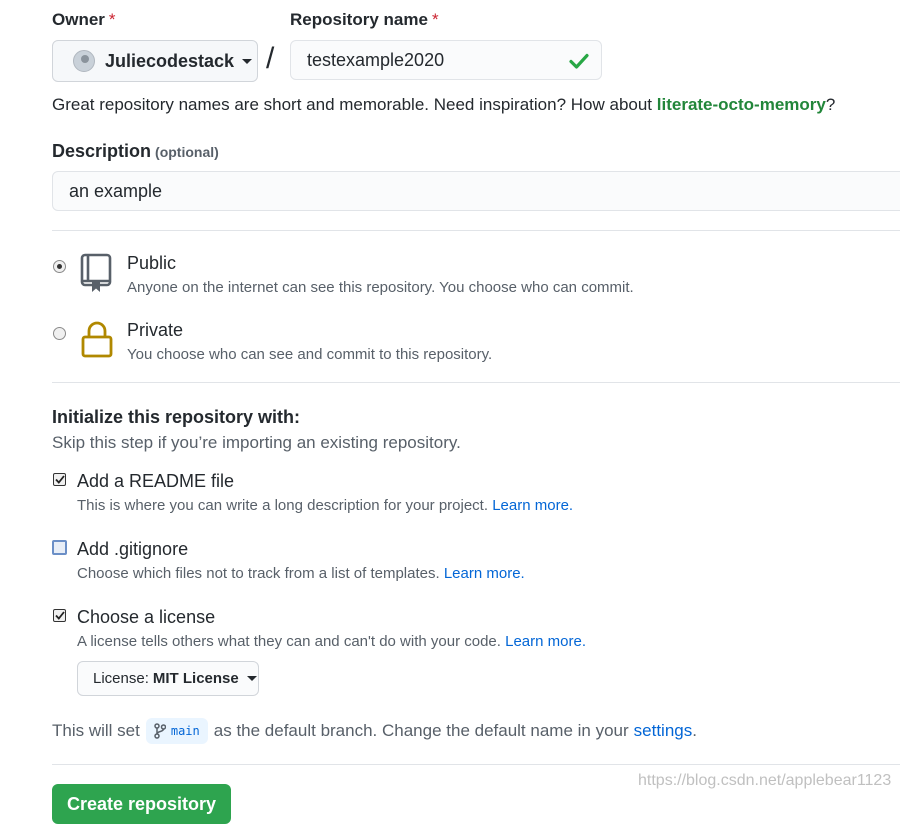 The height and width of the screenshot is (824, 900). I want to click on init-section-title: Initialize this repository with:, so click(176, 417).